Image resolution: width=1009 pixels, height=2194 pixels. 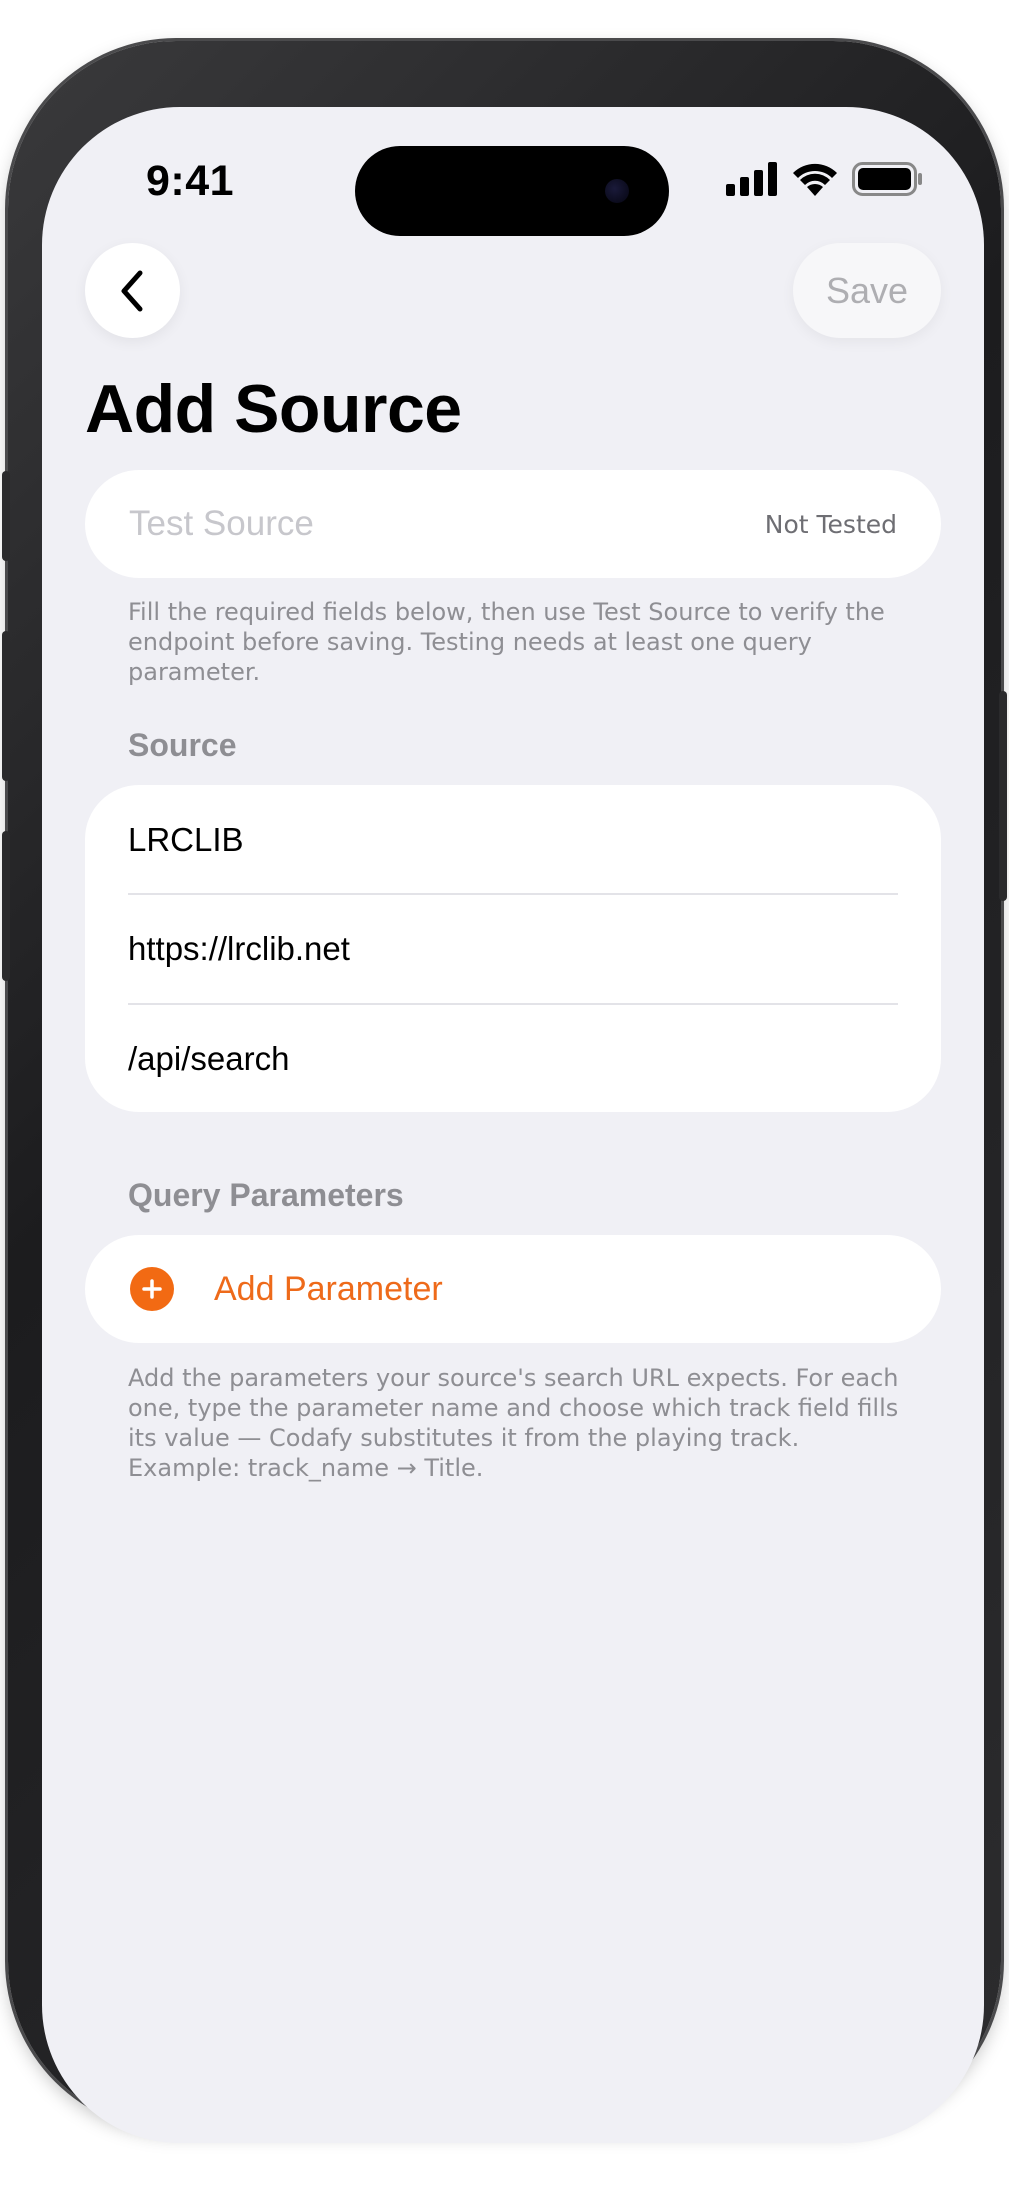 I want to click on source-fields-card: LRCLIB https://lrclib.net /api/search, so click(x=513, y=948).